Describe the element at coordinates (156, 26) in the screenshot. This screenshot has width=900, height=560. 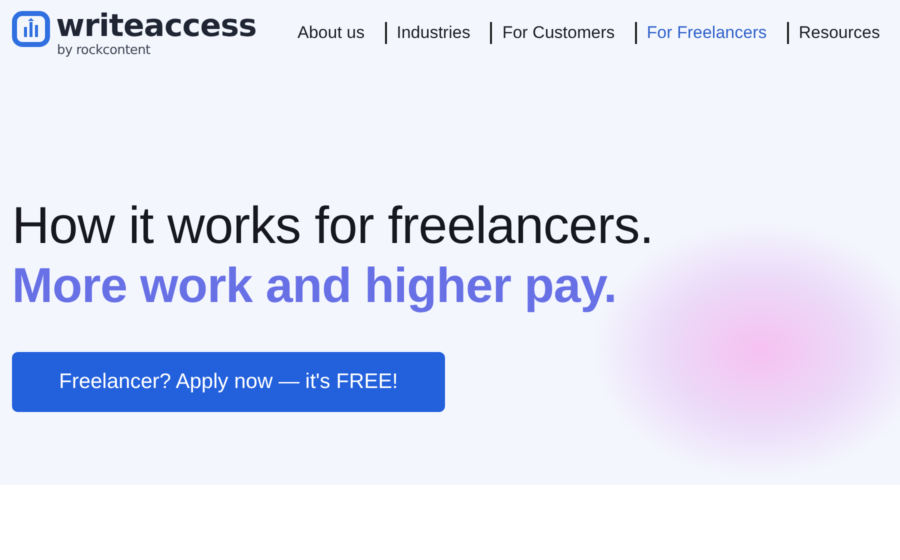
I see `logo-wordmark: writeaccess` at that location.